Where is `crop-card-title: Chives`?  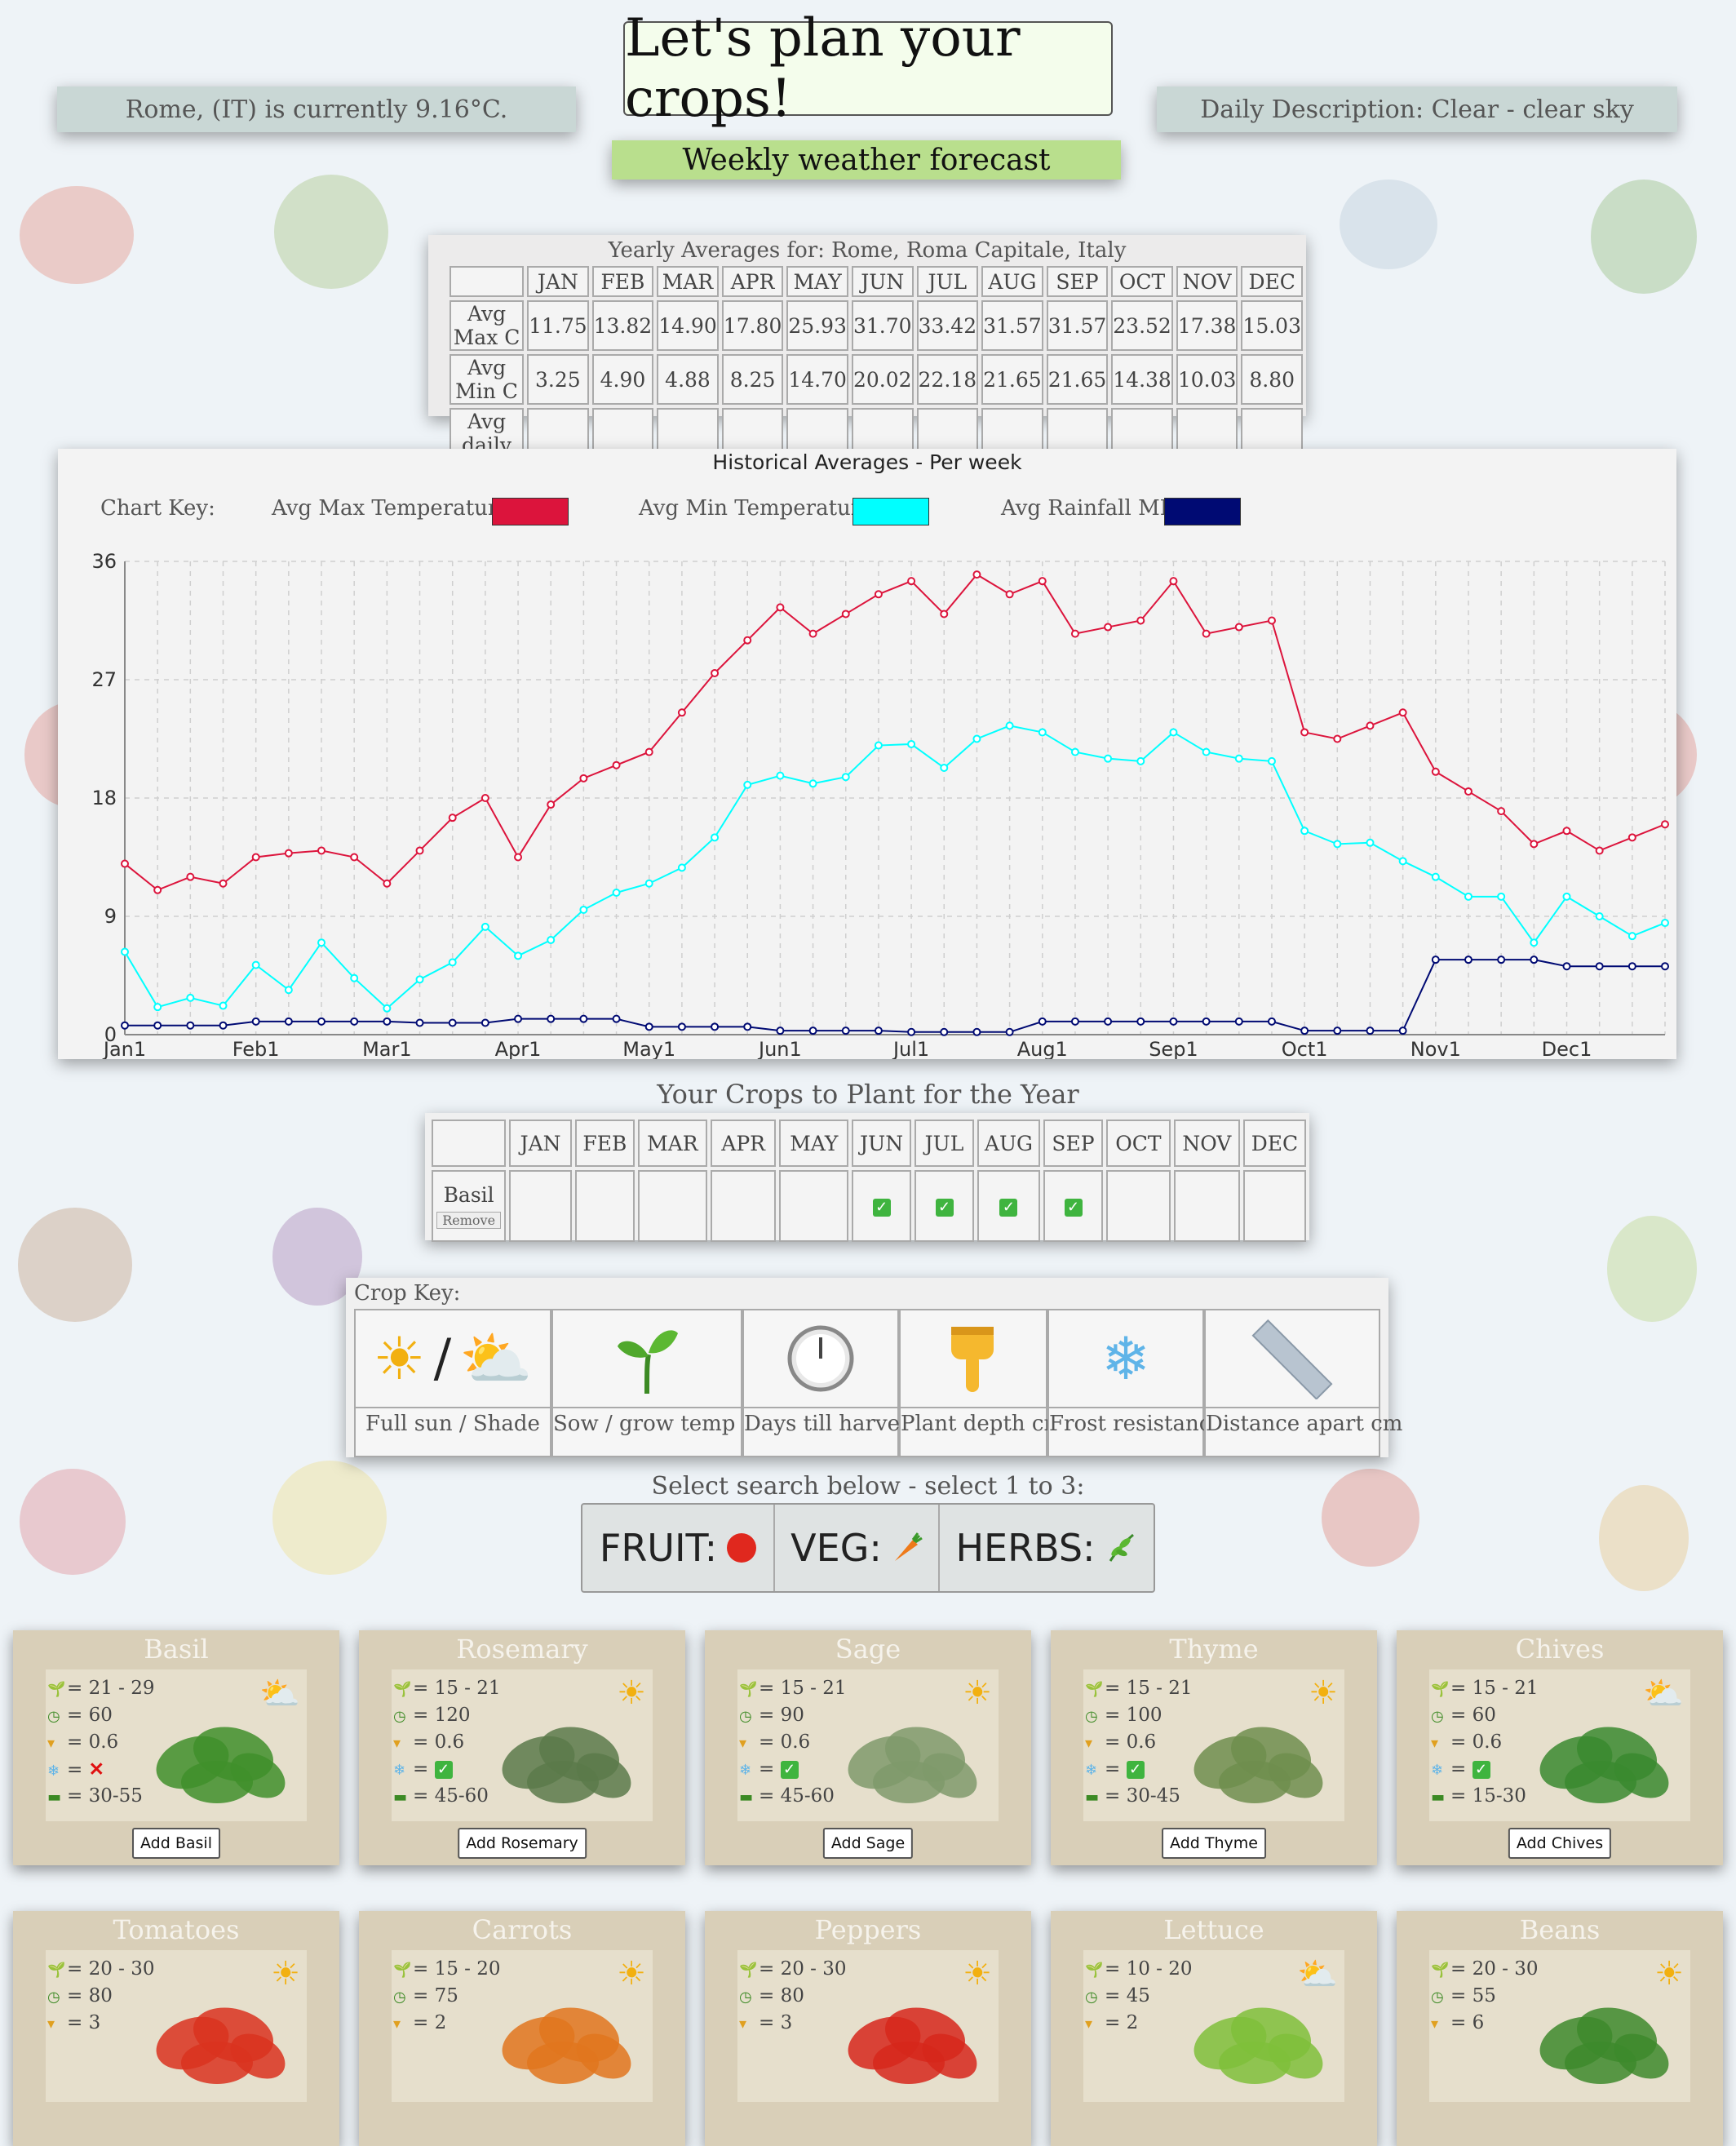
crop-card-title: Chives is located at coordinates (1560, 1650).